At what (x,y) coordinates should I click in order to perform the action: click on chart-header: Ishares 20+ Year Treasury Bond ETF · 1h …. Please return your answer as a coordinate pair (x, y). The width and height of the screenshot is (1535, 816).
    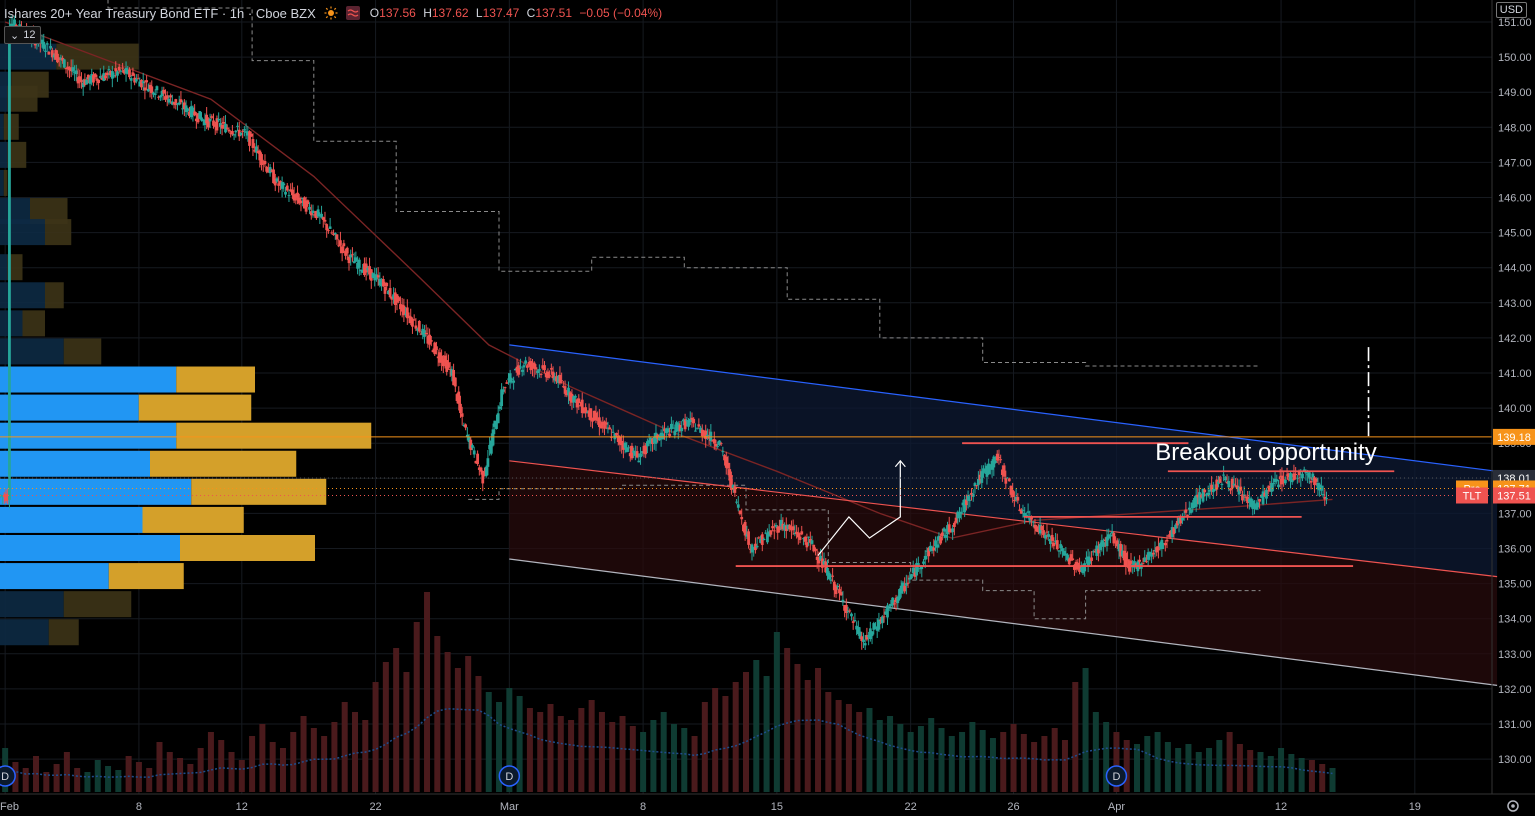
    Looking at the image, I should click on (335, 13).